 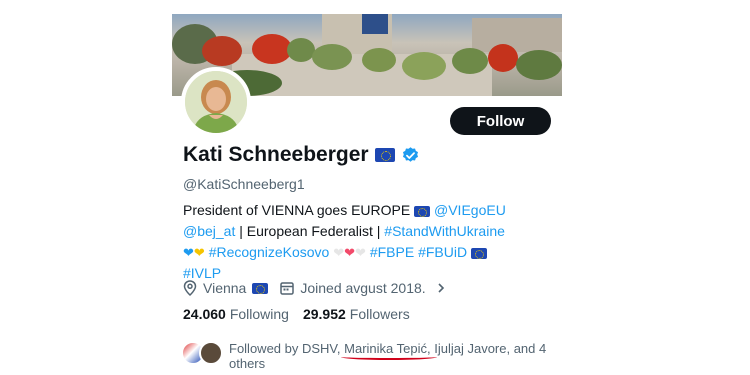 What do you see at coordinates (350, 252) in the screenshot?
I see `red-heart-icon: ❤` at bounding box center [350, 252].